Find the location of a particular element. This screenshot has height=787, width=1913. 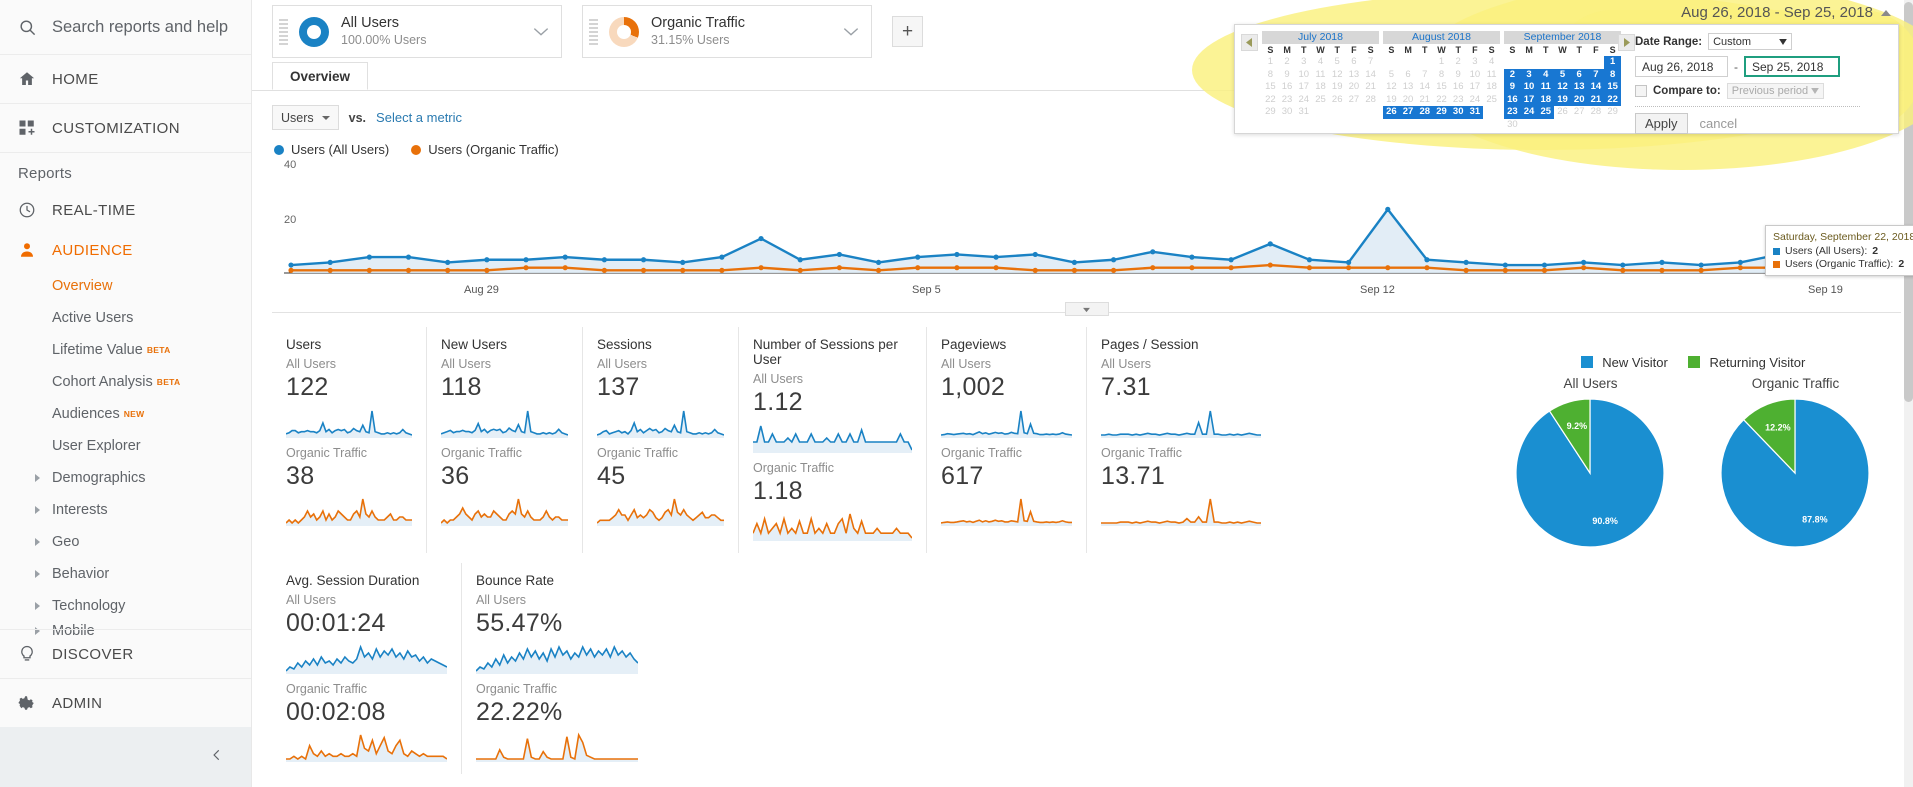

segment-card-organic-traffic: Organic Traffic 31.15% Users is located at coordinates (727, 31).